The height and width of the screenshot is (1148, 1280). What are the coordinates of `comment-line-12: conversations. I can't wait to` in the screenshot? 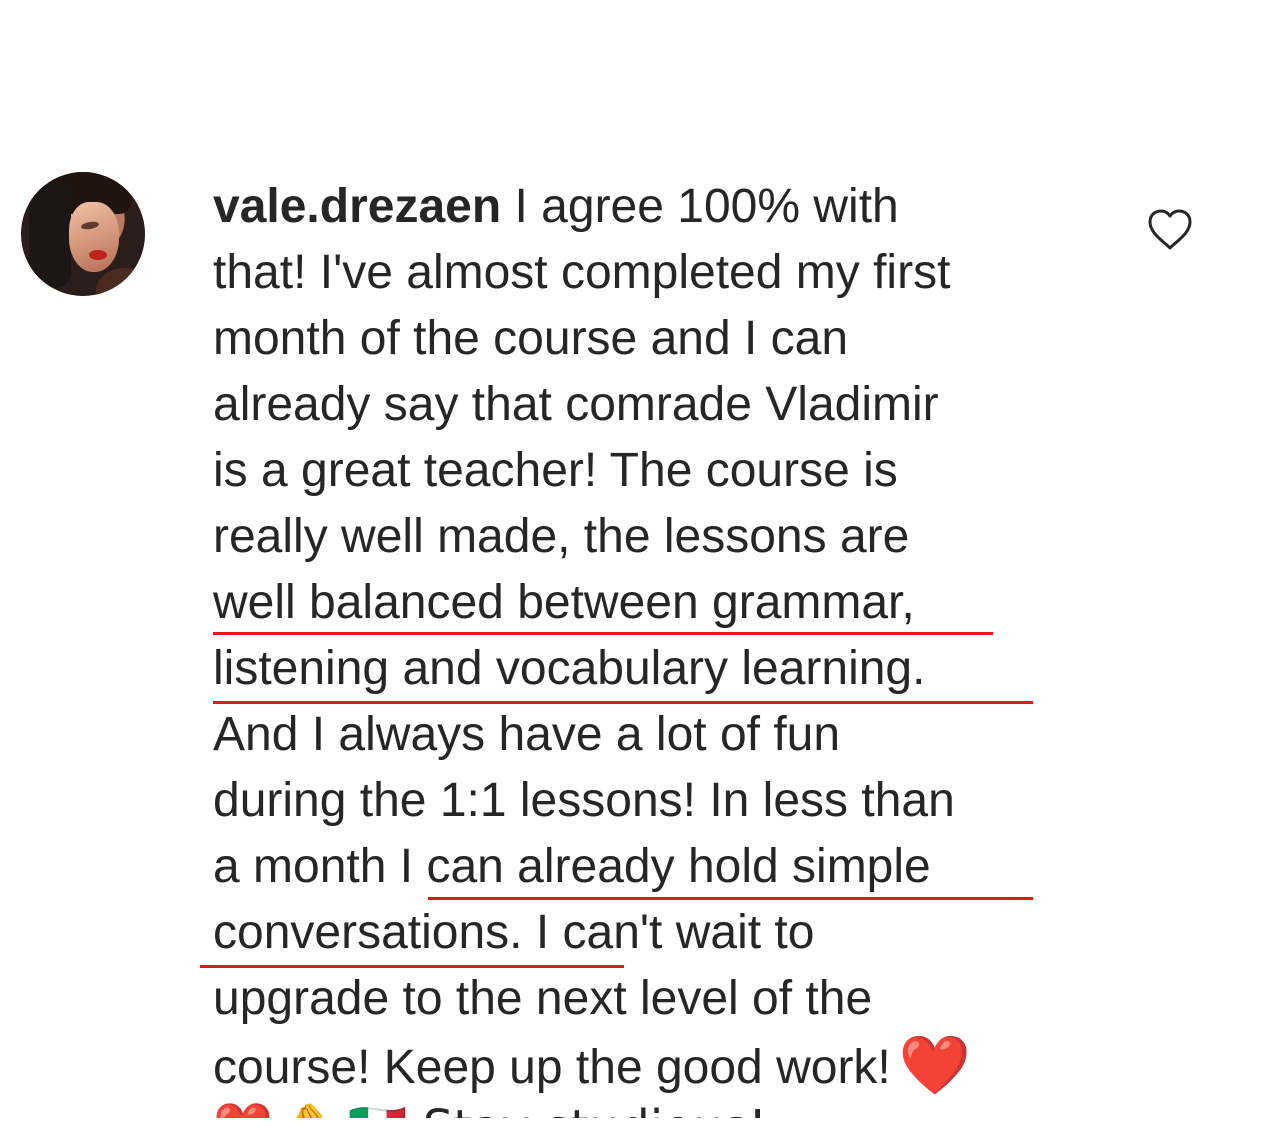 It's located at (514, 932).